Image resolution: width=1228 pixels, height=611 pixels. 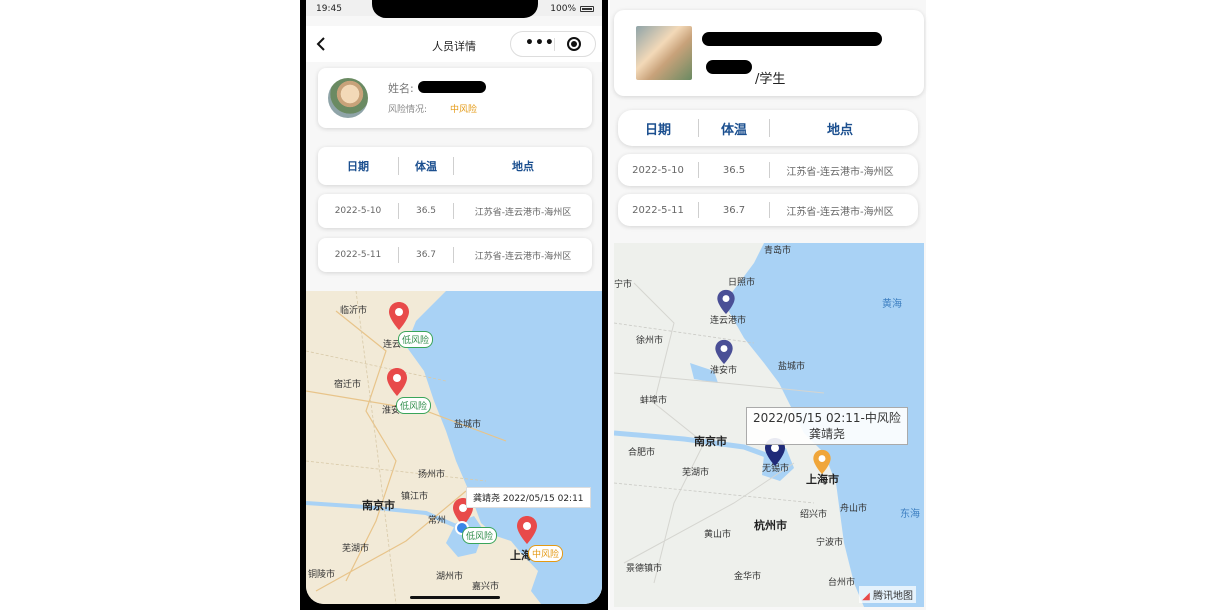 I want to click on city-label: 湖州市, so click(x=450, y=577).